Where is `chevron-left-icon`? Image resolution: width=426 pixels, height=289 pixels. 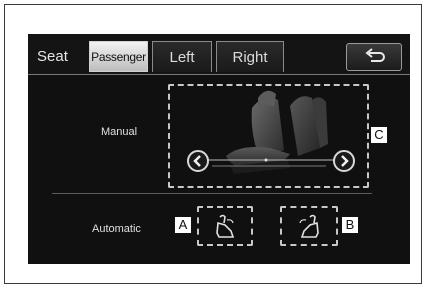 chevron-left-icon is located at coordinates (197, 161).